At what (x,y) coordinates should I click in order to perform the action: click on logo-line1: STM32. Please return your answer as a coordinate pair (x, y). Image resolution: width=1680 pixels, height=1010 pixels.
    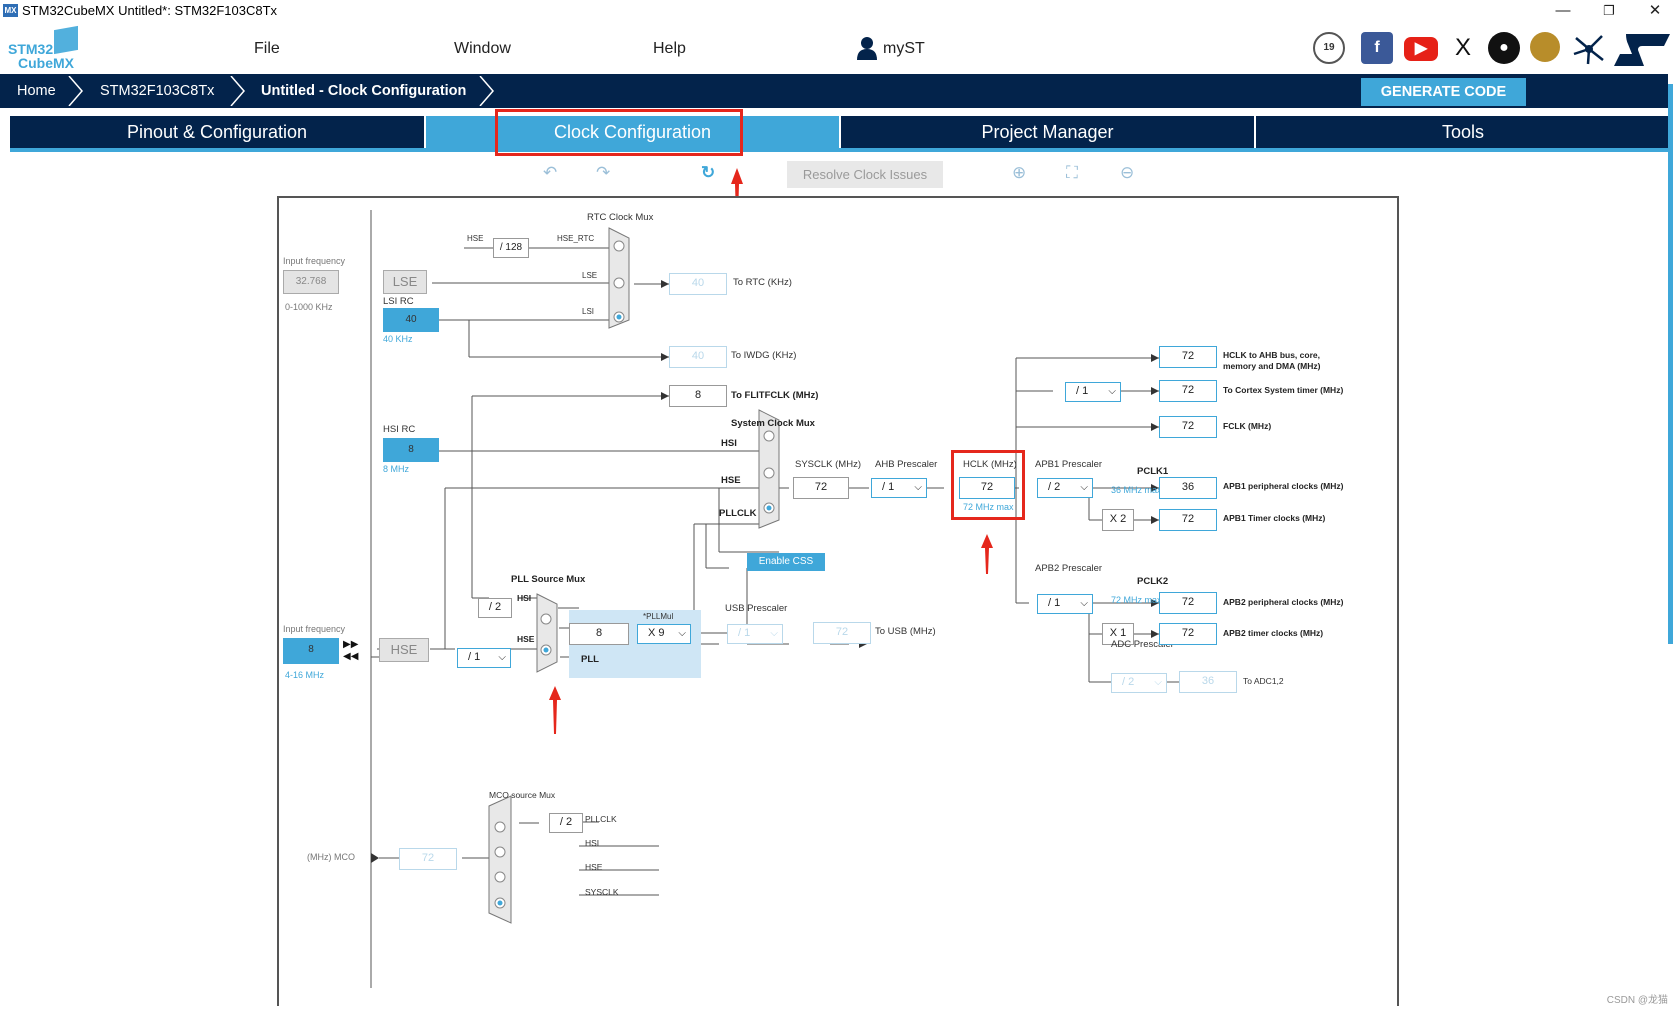
    Looking at the image, I should click on (31, 49).